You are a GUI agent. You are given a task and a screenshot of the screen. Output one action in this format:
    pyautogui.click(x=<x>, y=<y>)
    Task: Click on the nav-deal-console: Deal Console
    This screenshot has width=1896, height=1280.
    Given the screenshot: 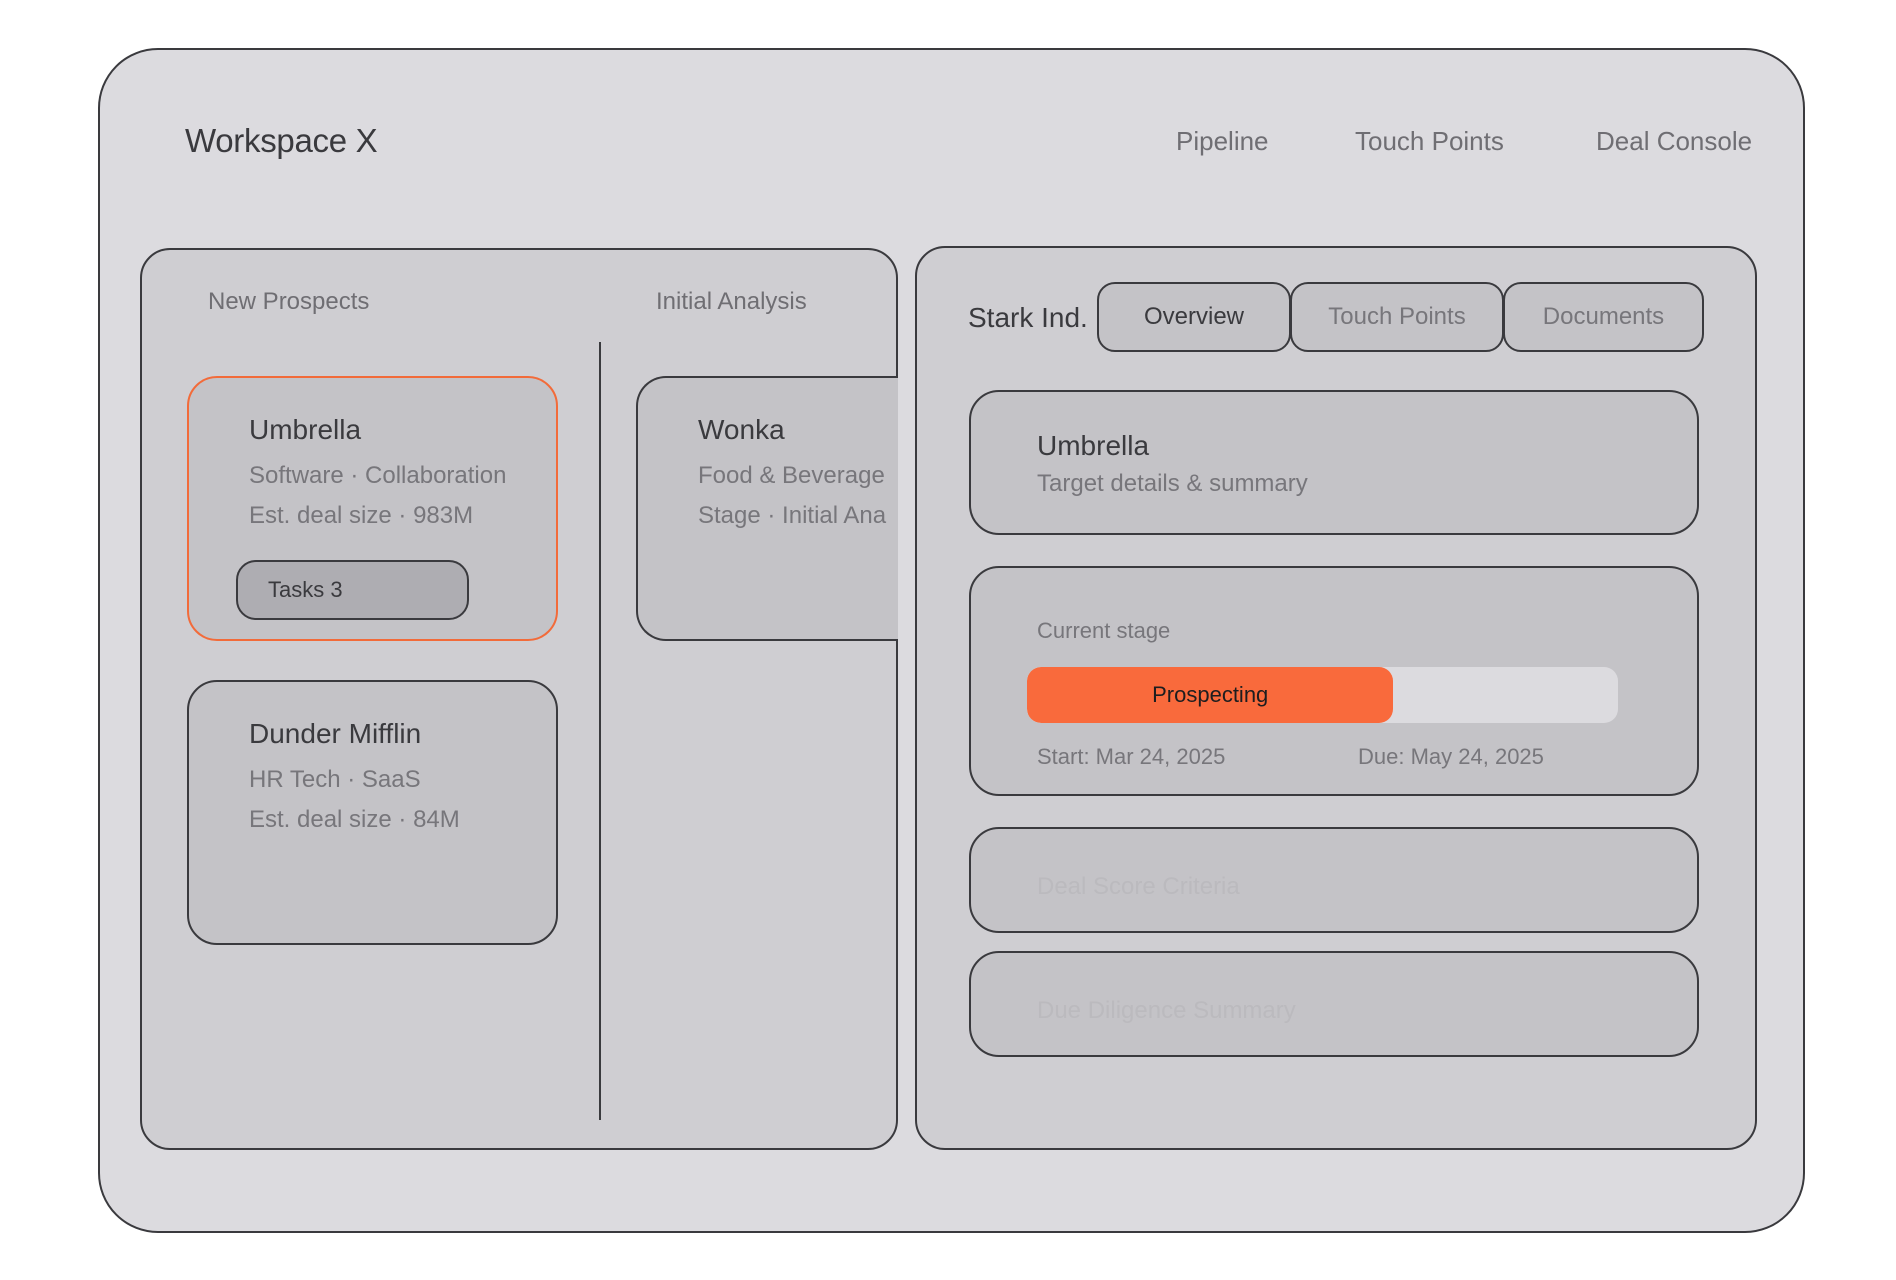 What is the action you would take?
    pyautogui.click(x=1674, y=141)
    